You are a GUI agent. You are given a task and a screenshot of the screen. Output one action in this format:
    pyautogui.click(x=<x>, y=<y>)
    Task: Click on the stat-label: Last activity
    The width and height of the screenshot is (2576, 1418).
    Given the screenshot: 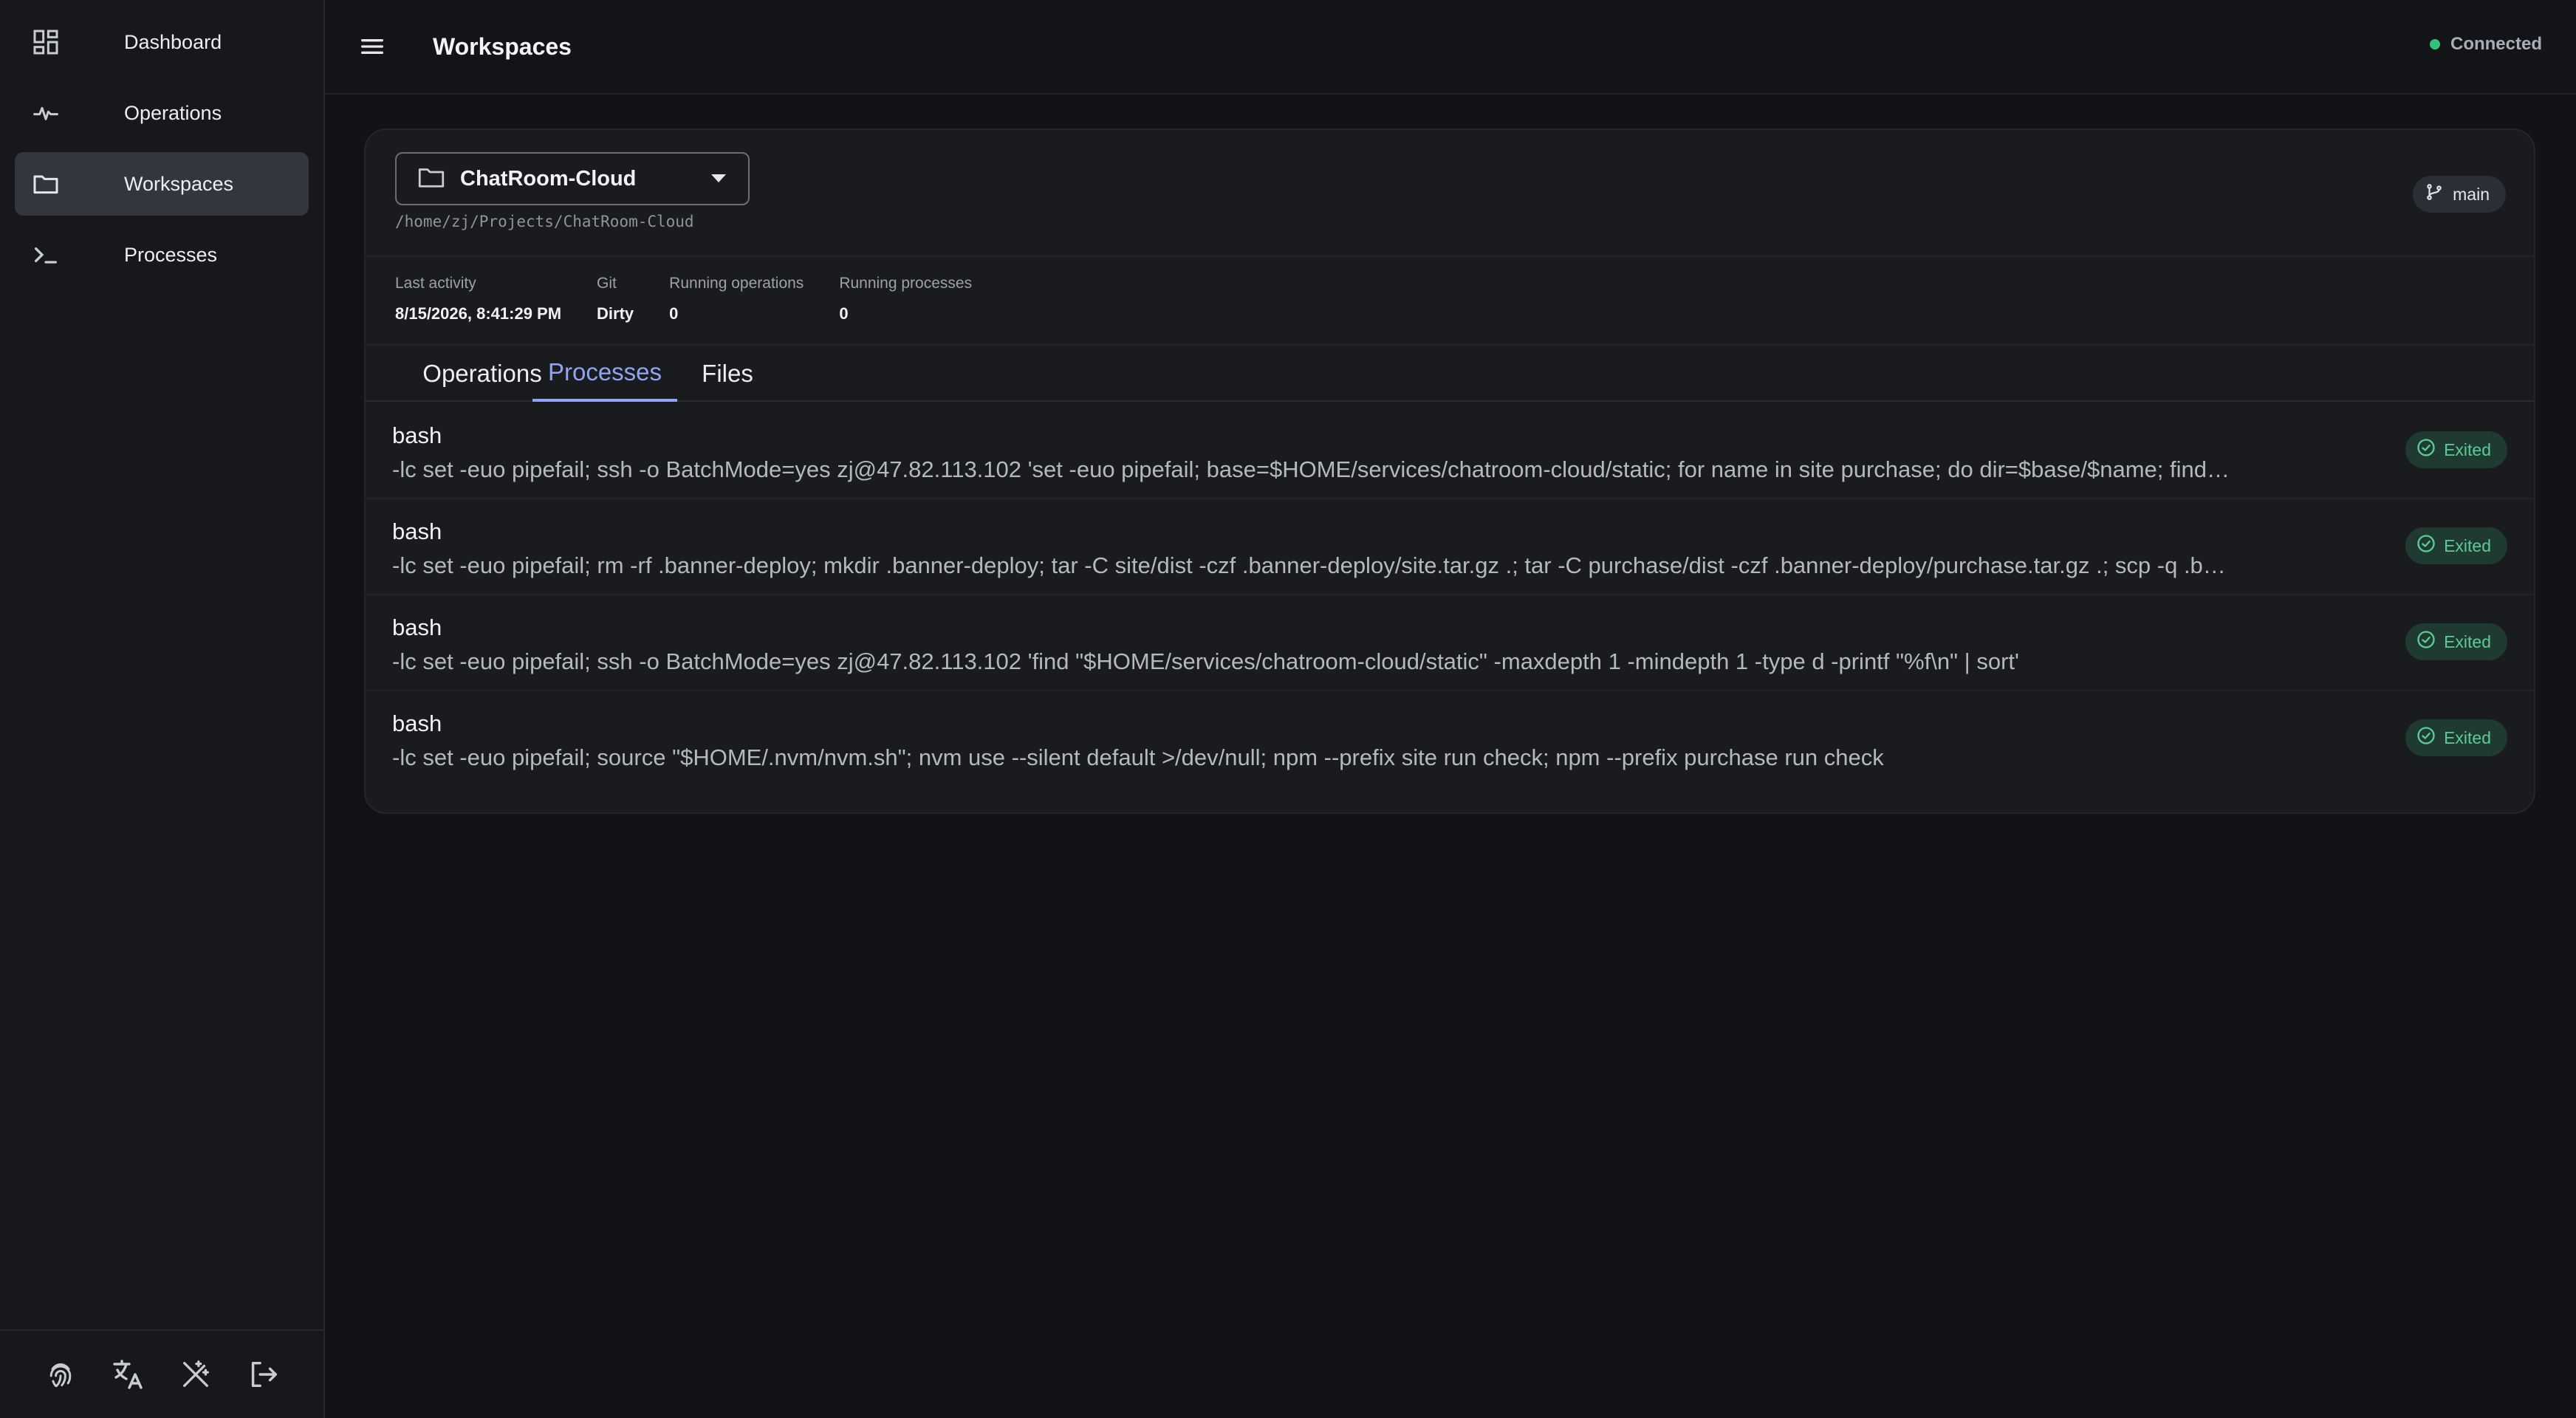 What is the action you would take?
    pyautogui.click(x=435, y=283)
    